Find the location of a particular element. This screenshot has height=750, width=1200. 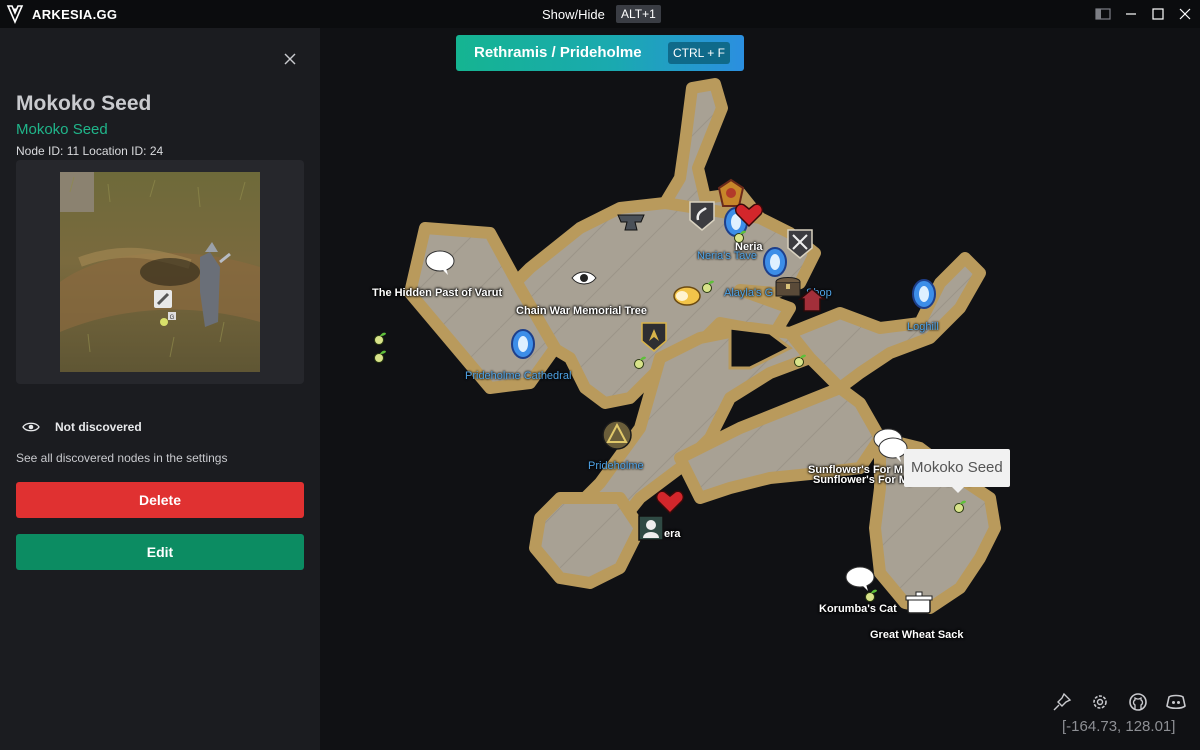

app-name: ARKESIA.GG is located at coordinates (75, 14).